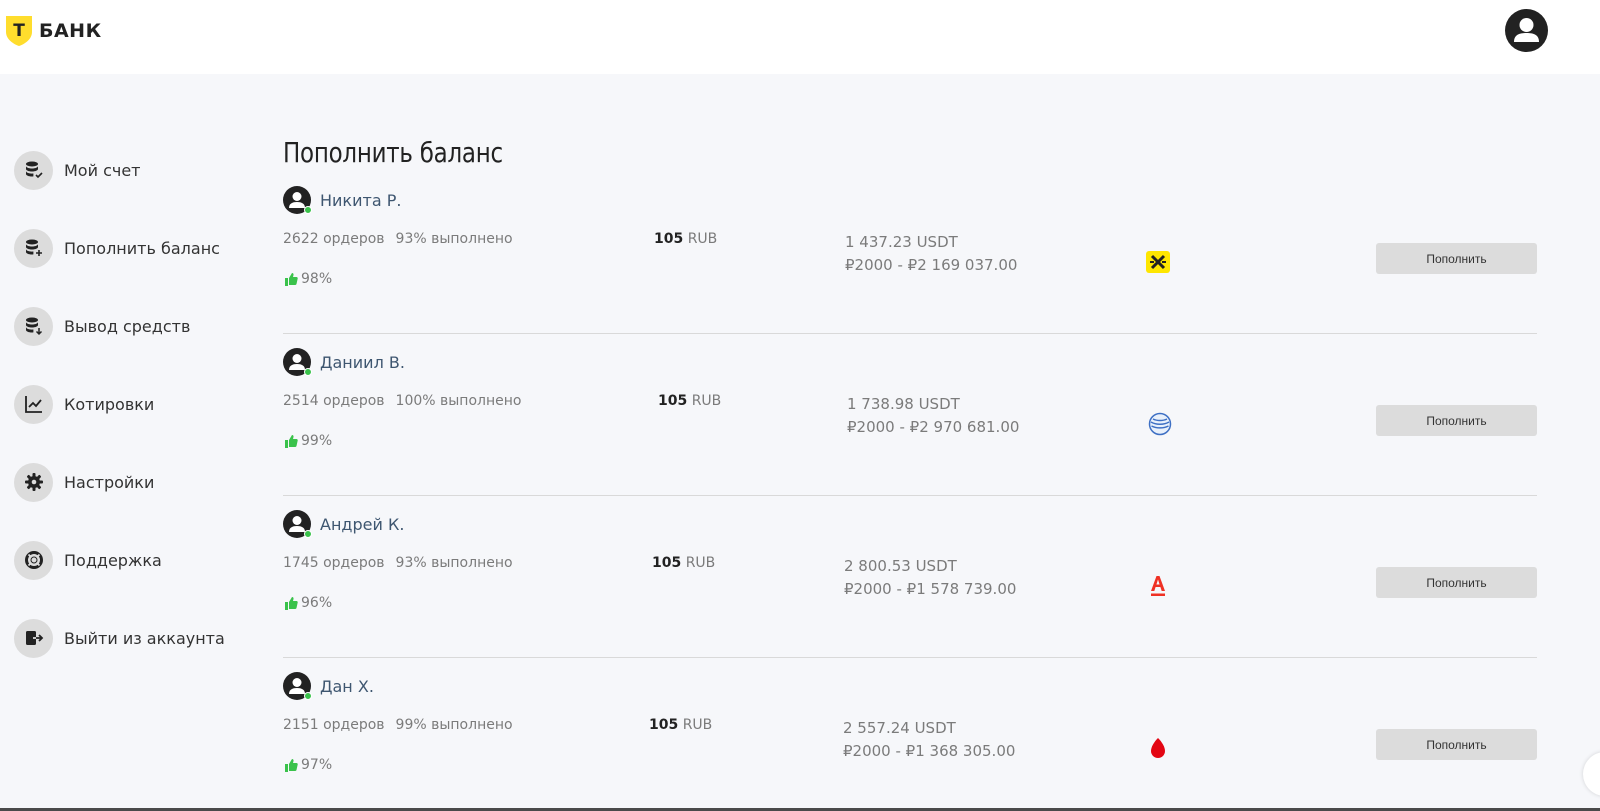 This screenshot has height=811, width=1600. Describe the element at coordinates (361, 200) in the screenshot. I see `trader-name: Никита Р.` at that location.